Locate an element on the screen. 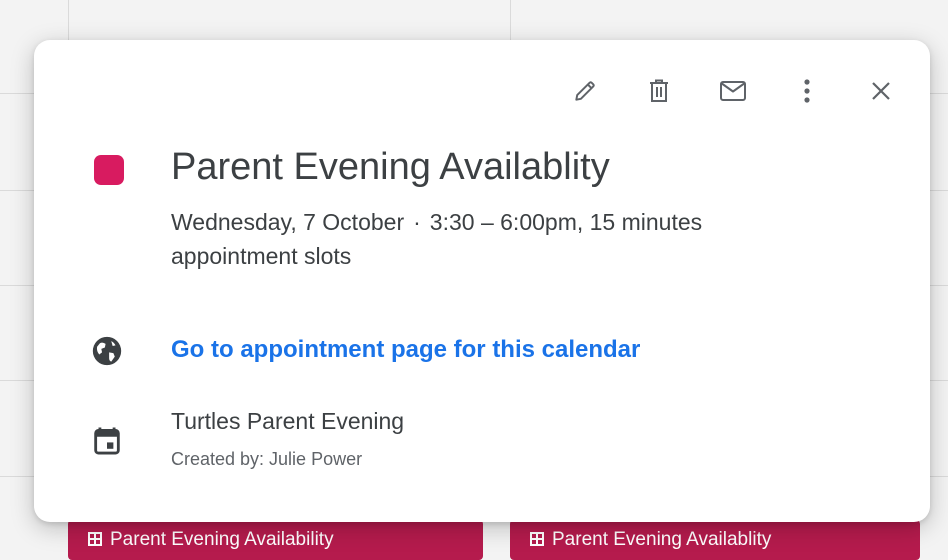  event-date: Wednesday, 7 October is located at coordinates (288, 222).